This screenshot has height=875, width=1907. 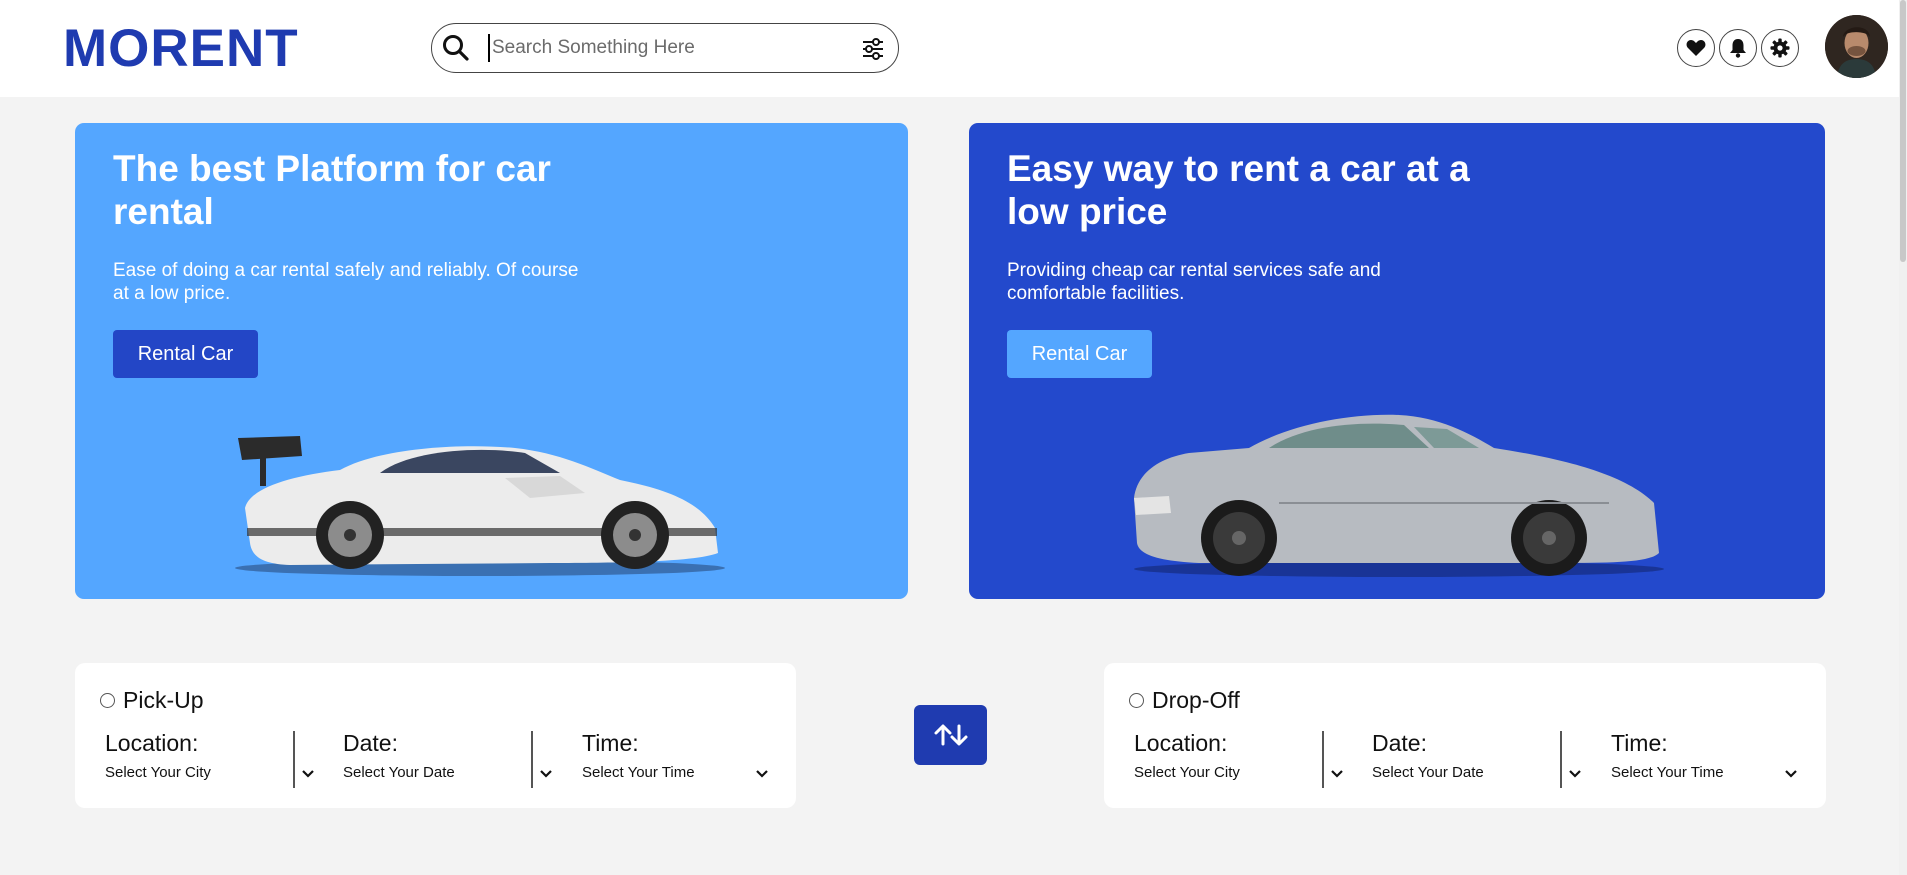 I want to click on notifications-button, so click(x=1738, y=48).